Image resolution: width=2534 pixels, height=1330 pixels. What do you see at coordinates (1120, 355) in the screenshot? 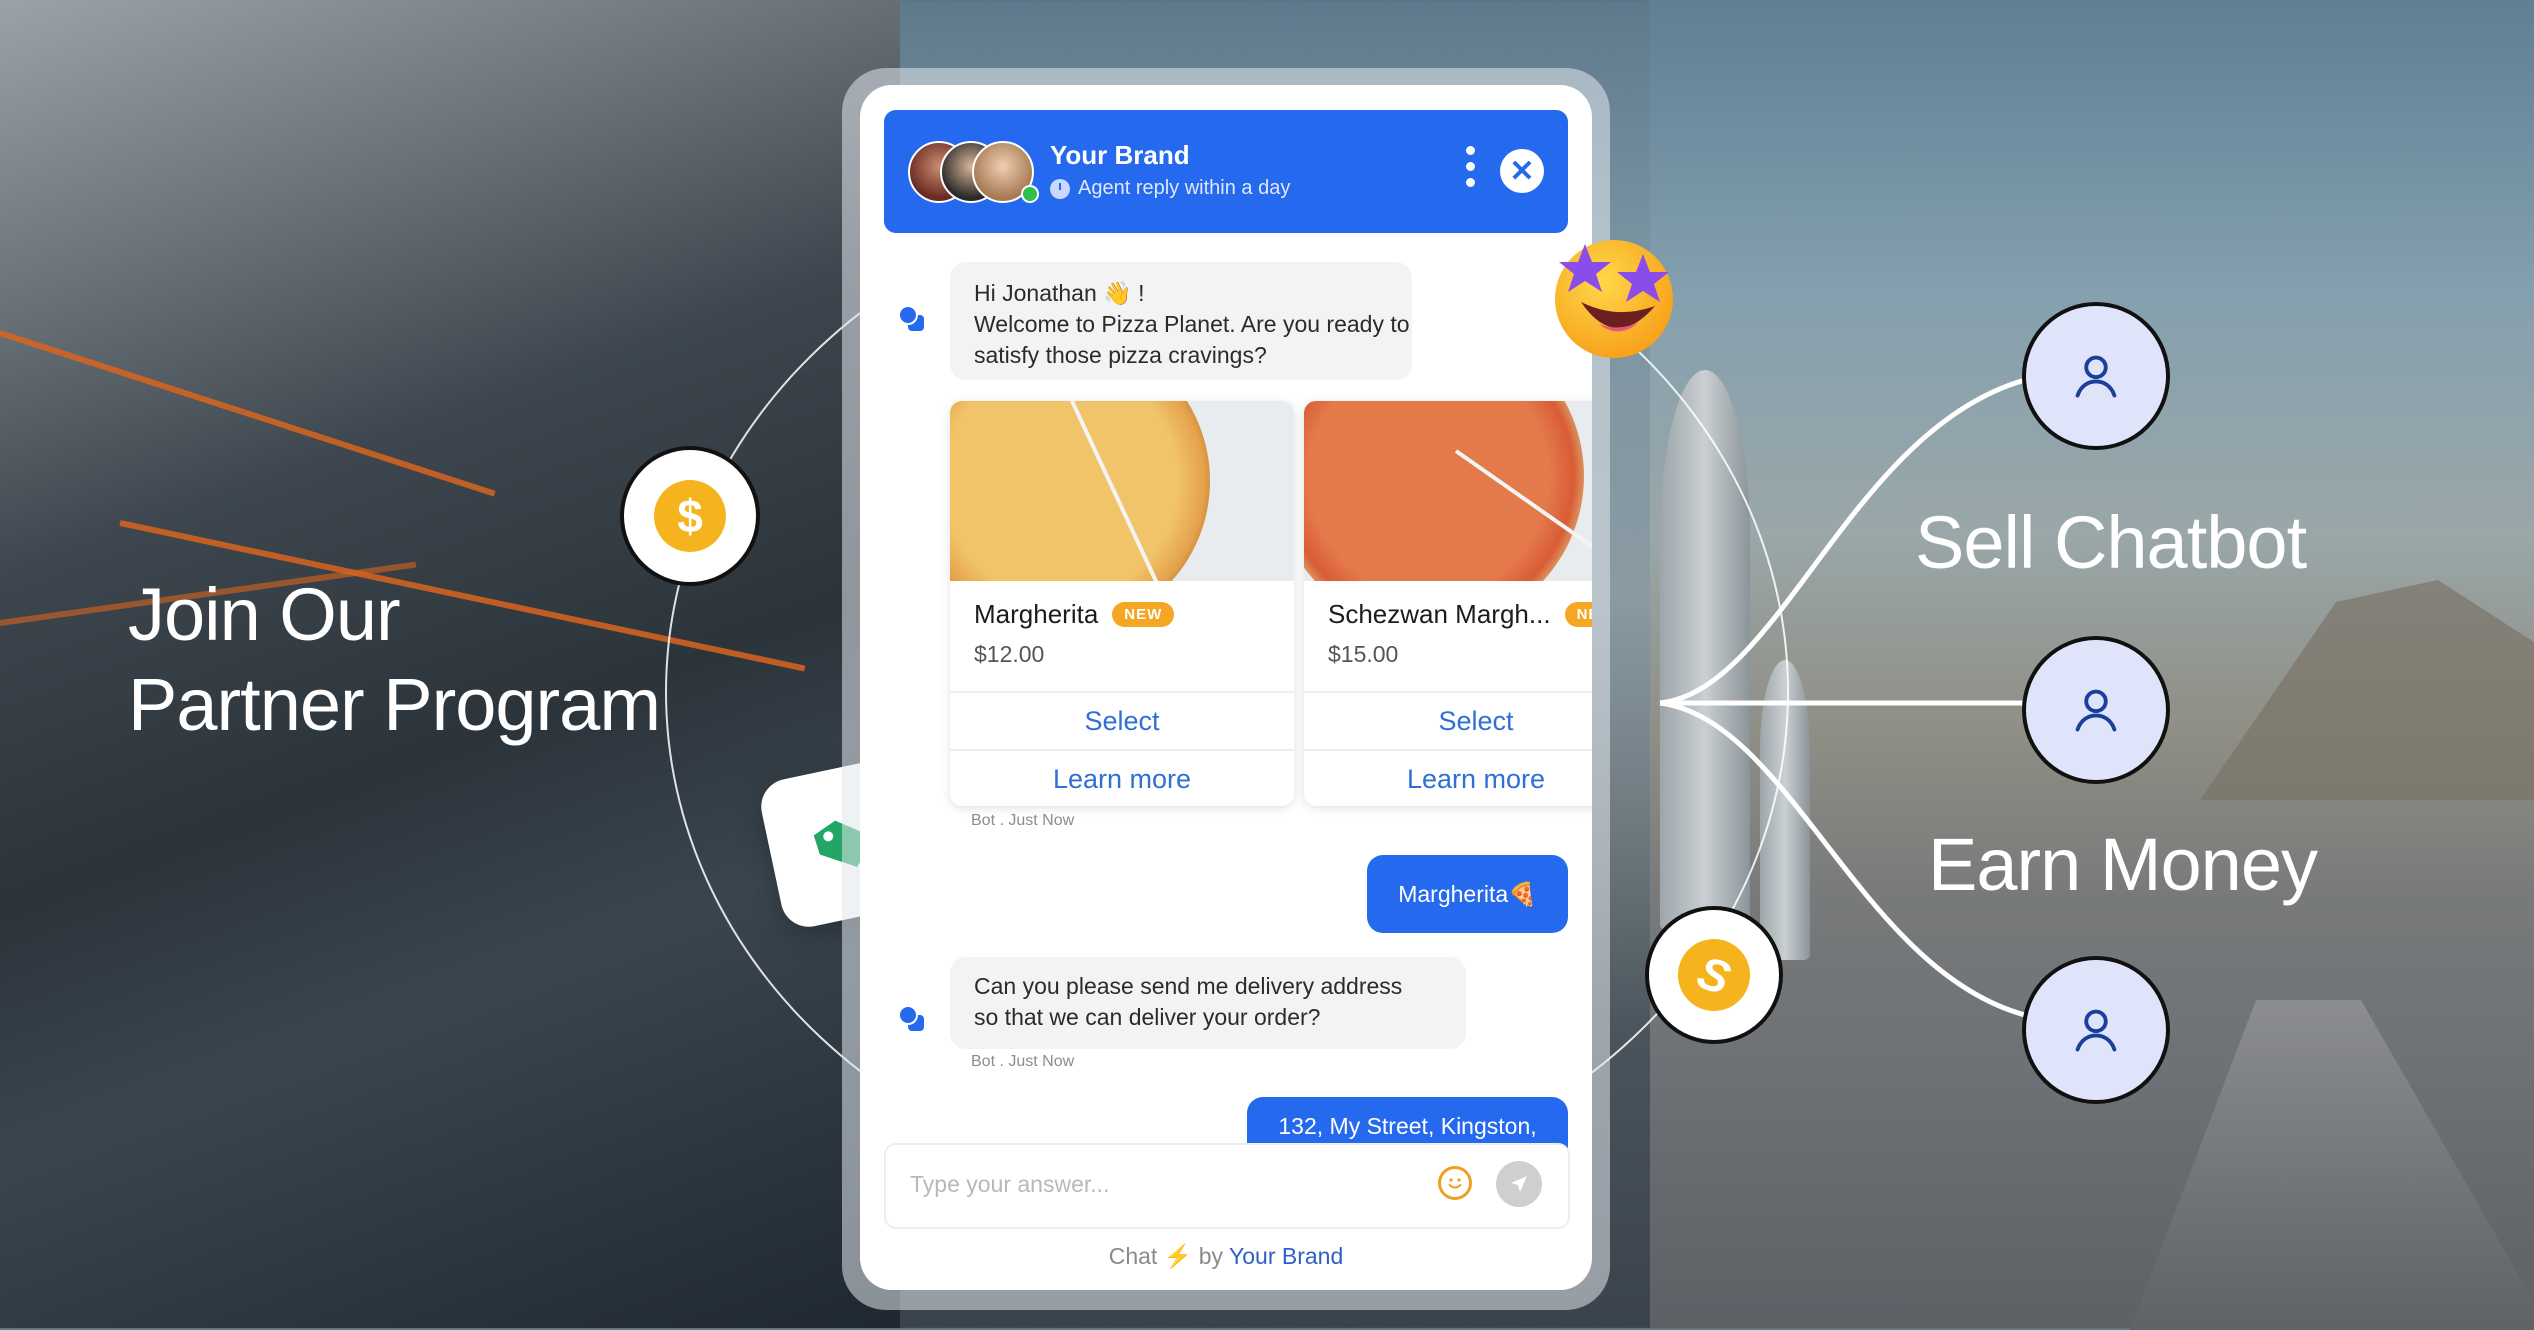
I see `message-line: satisfy those pizza cravings?` at bounding box center [1120, 355].